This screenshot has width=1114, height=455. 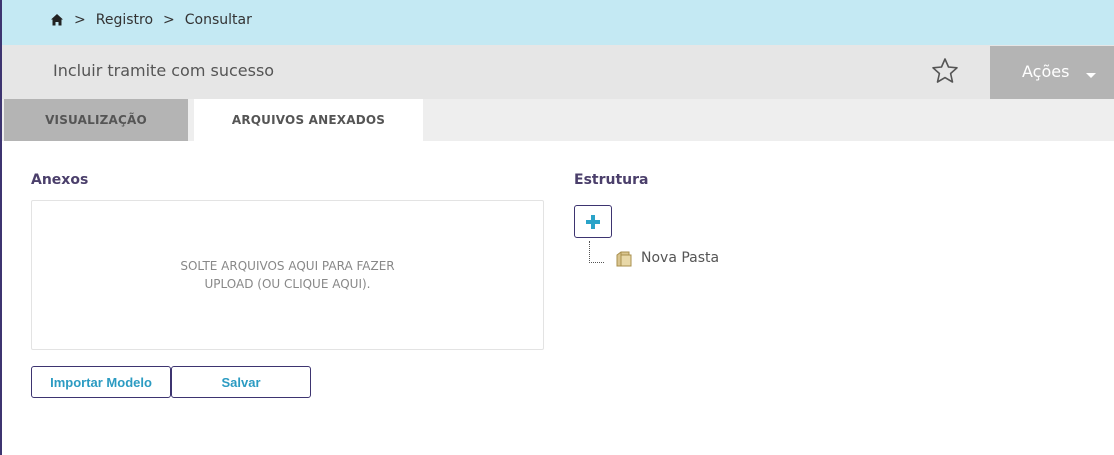 I want to click on star-icon, so click(x=945, y=74).